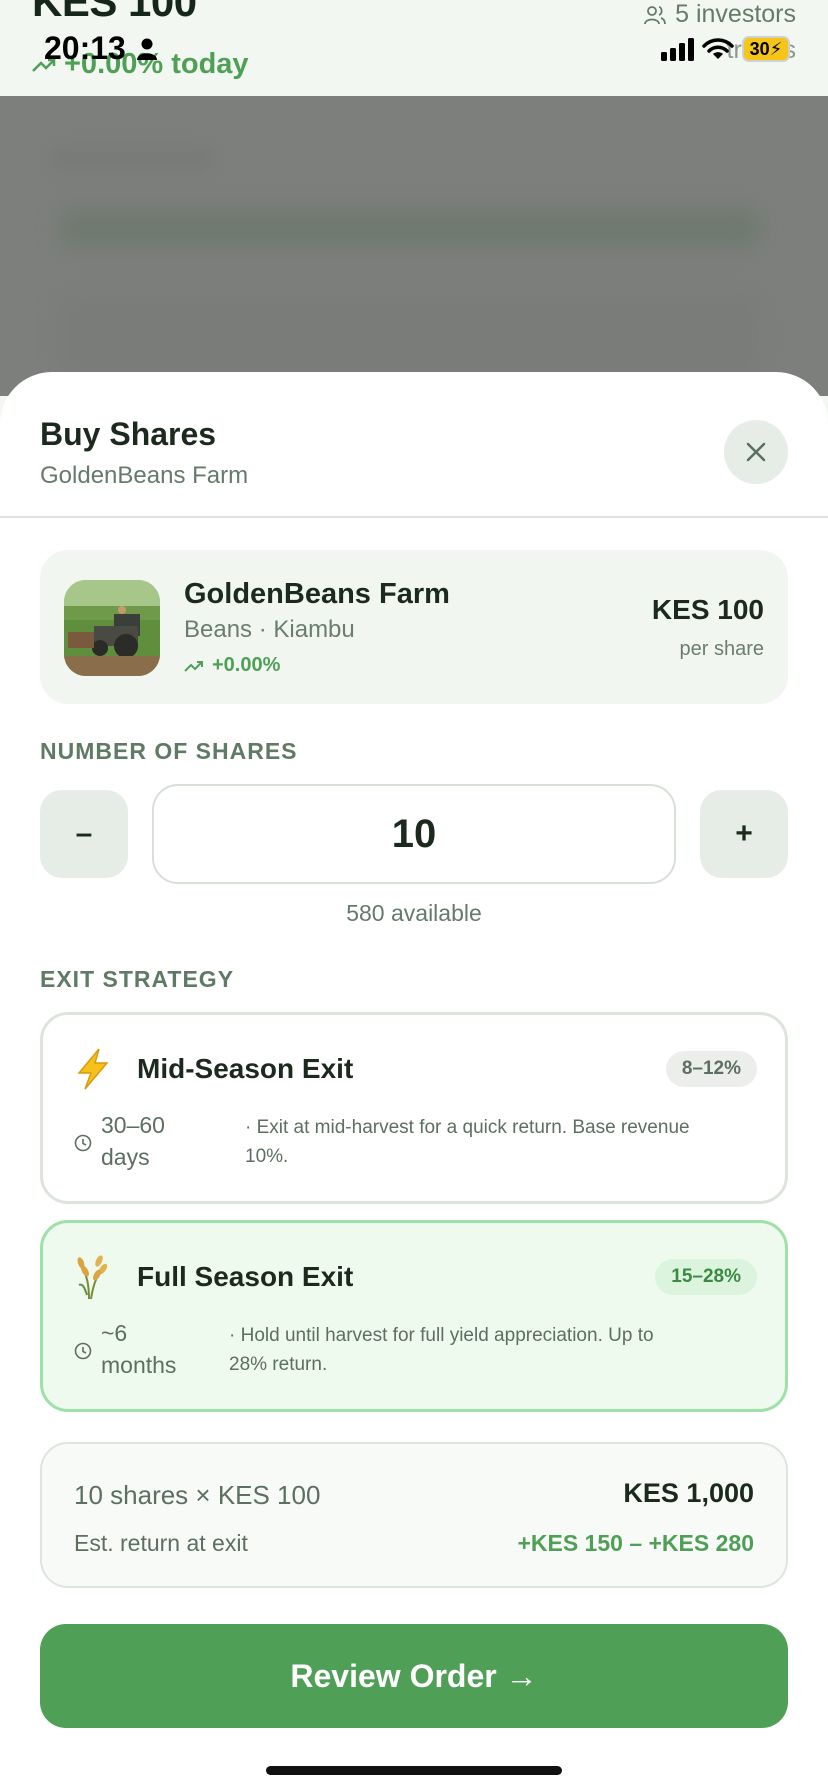 This screenshot has height=1792, width=828. I want to click on exit-duration-value: 30–60, so click(133, 1125).